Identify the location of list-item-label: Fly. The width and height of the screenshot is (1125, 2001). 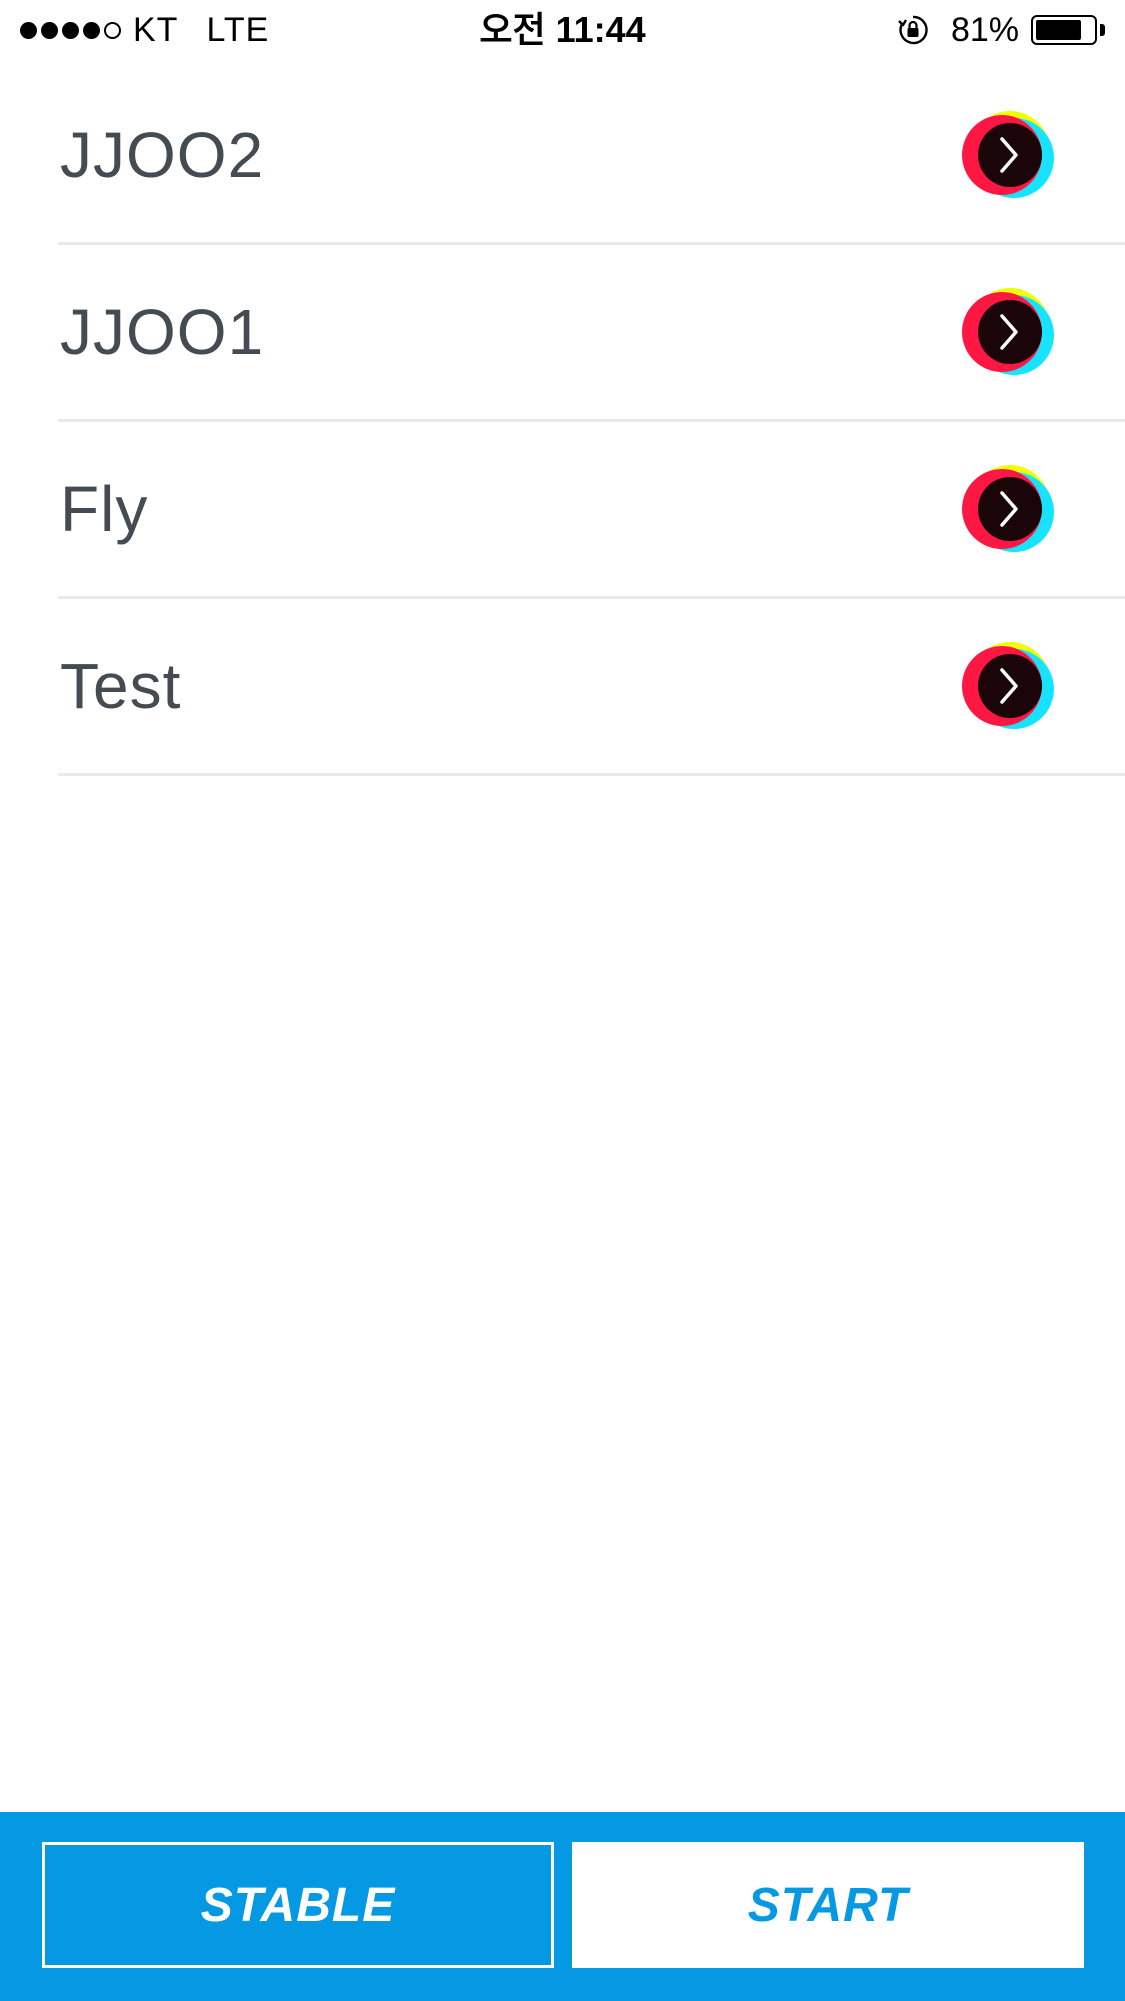
(104, 509).